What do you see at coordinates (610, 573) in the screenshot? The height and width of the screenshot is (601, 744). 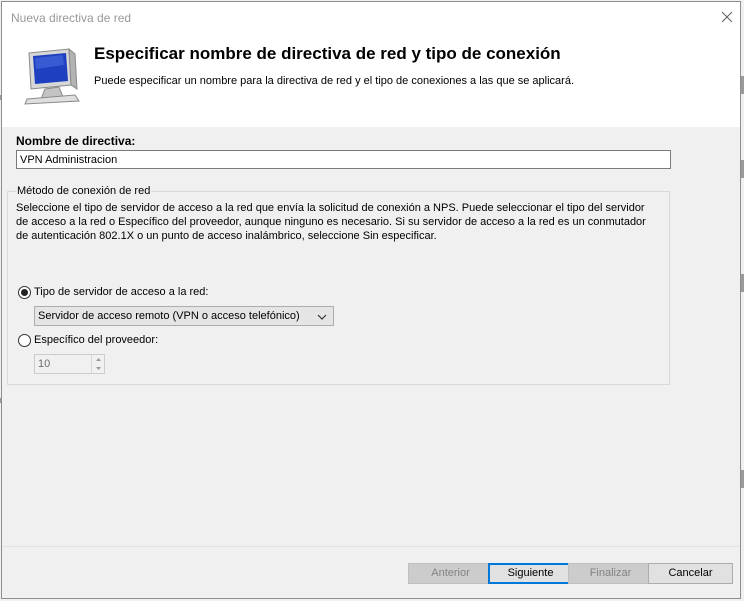 I see `finish-button: Finalizar` at bounding box center [610, 573].